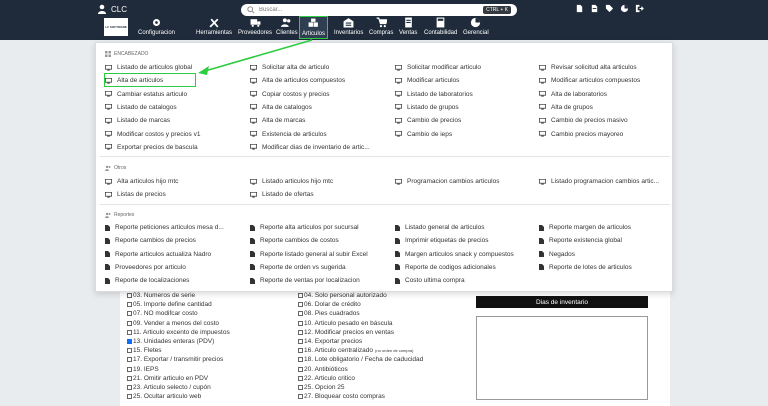 Image resolution: width=768 pixels, height=406 pixels. Describe the element at coordinates (175, 359) in the screenshot. I see `option-checkbox: 17. Exportar / transmitir precios` at that location.